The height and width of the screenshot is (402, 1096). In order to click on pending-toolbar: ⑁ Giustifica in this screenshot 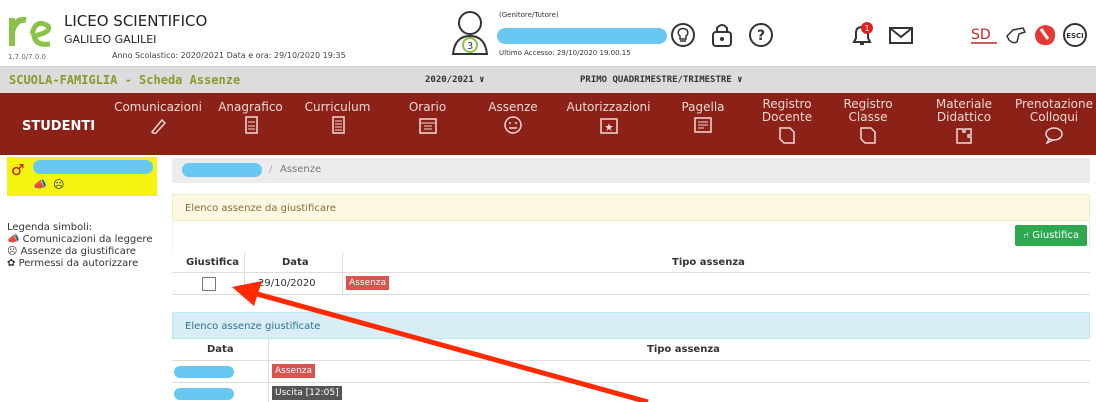, I will do `click(631, 237)`.